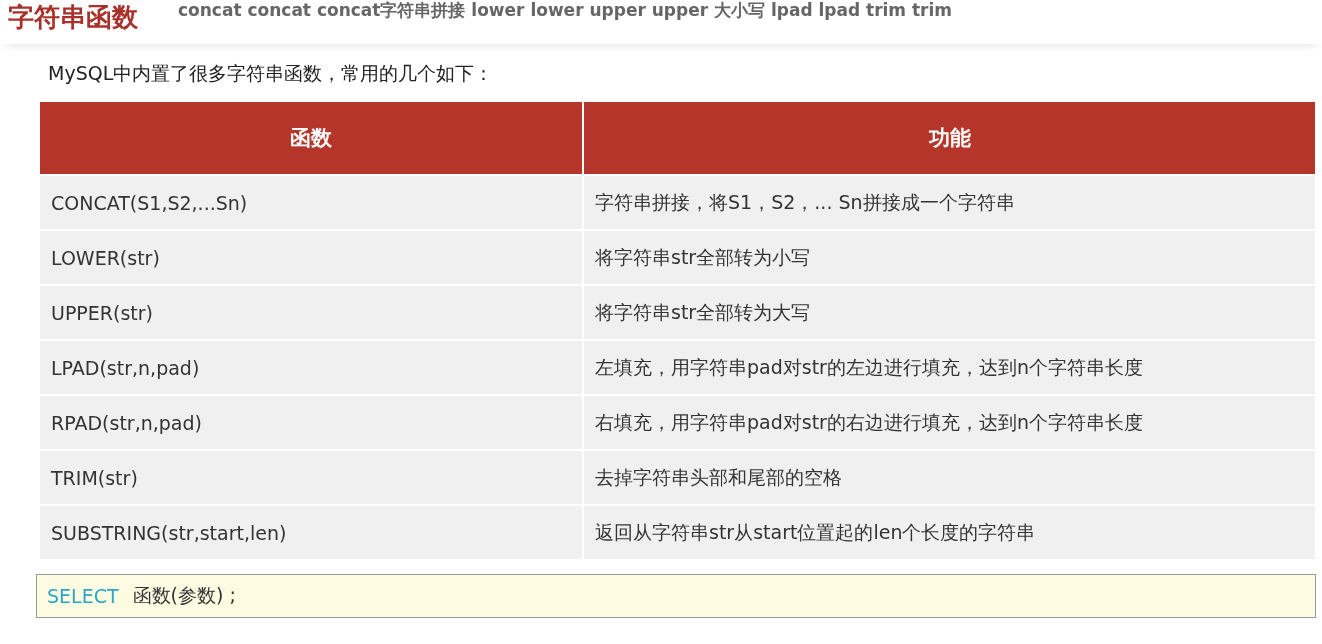 The height and width of the screenshot is (644, 1322). Describe the element at coordinates (311, 422) in the screenshot. I see `table-cell: RPAD(str,n,pad)` at that location.